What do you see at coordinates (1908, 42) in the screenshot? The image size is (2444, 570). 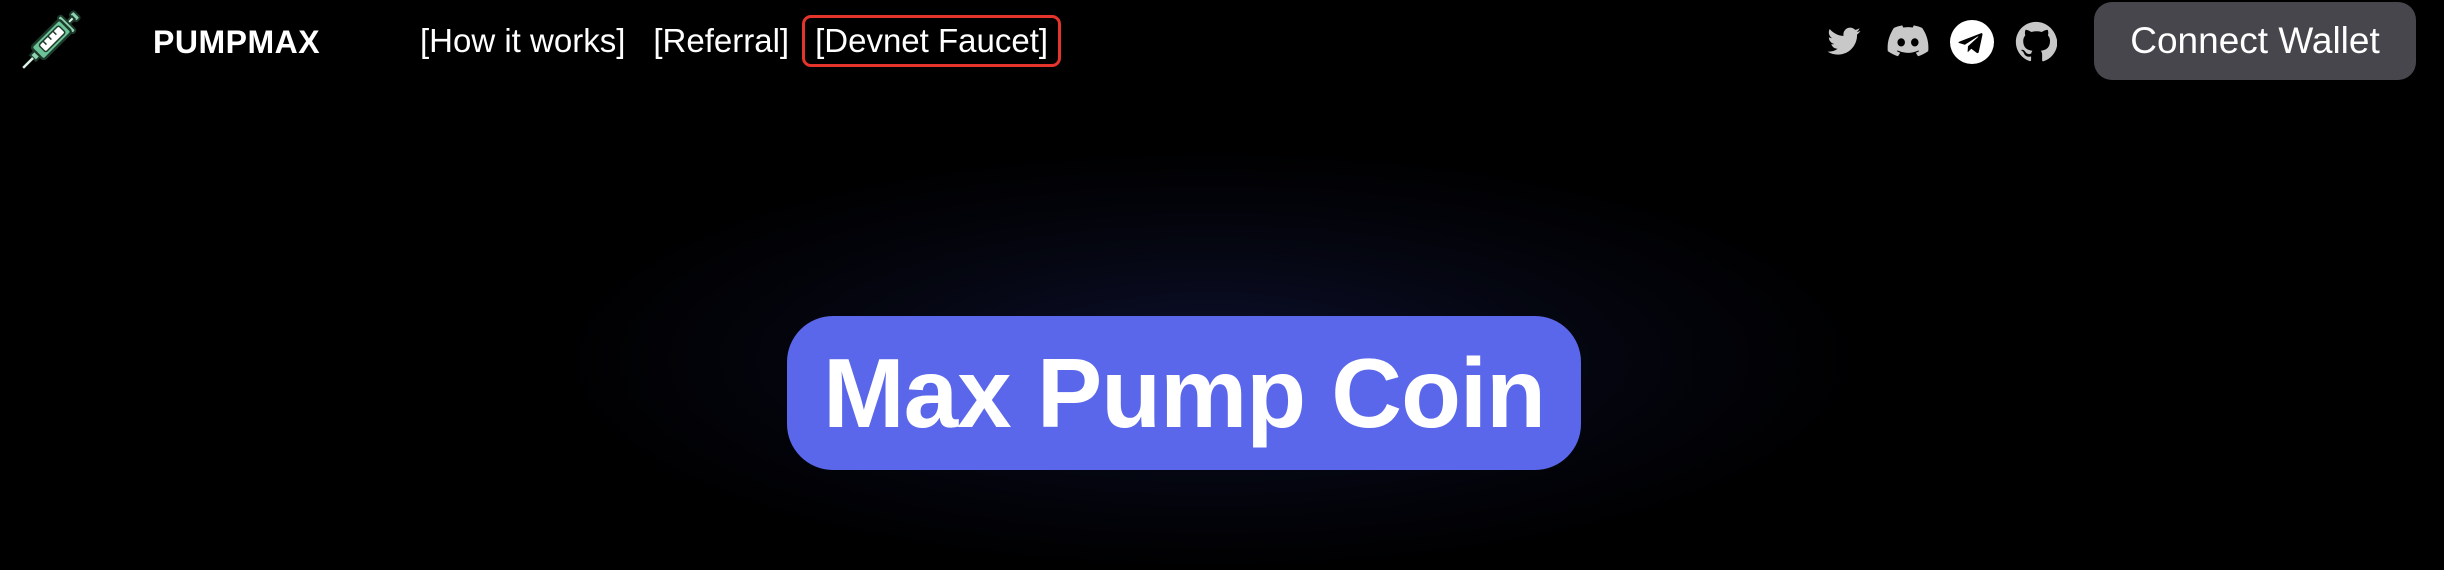 I see `discord-icon` at bounding box center [1908, 42].